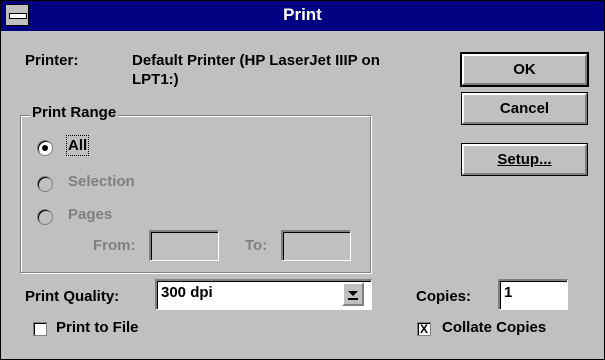 This screenshot has height=360, width=605. I want to click on radio-selection-label: Selection, so click(101, 181).